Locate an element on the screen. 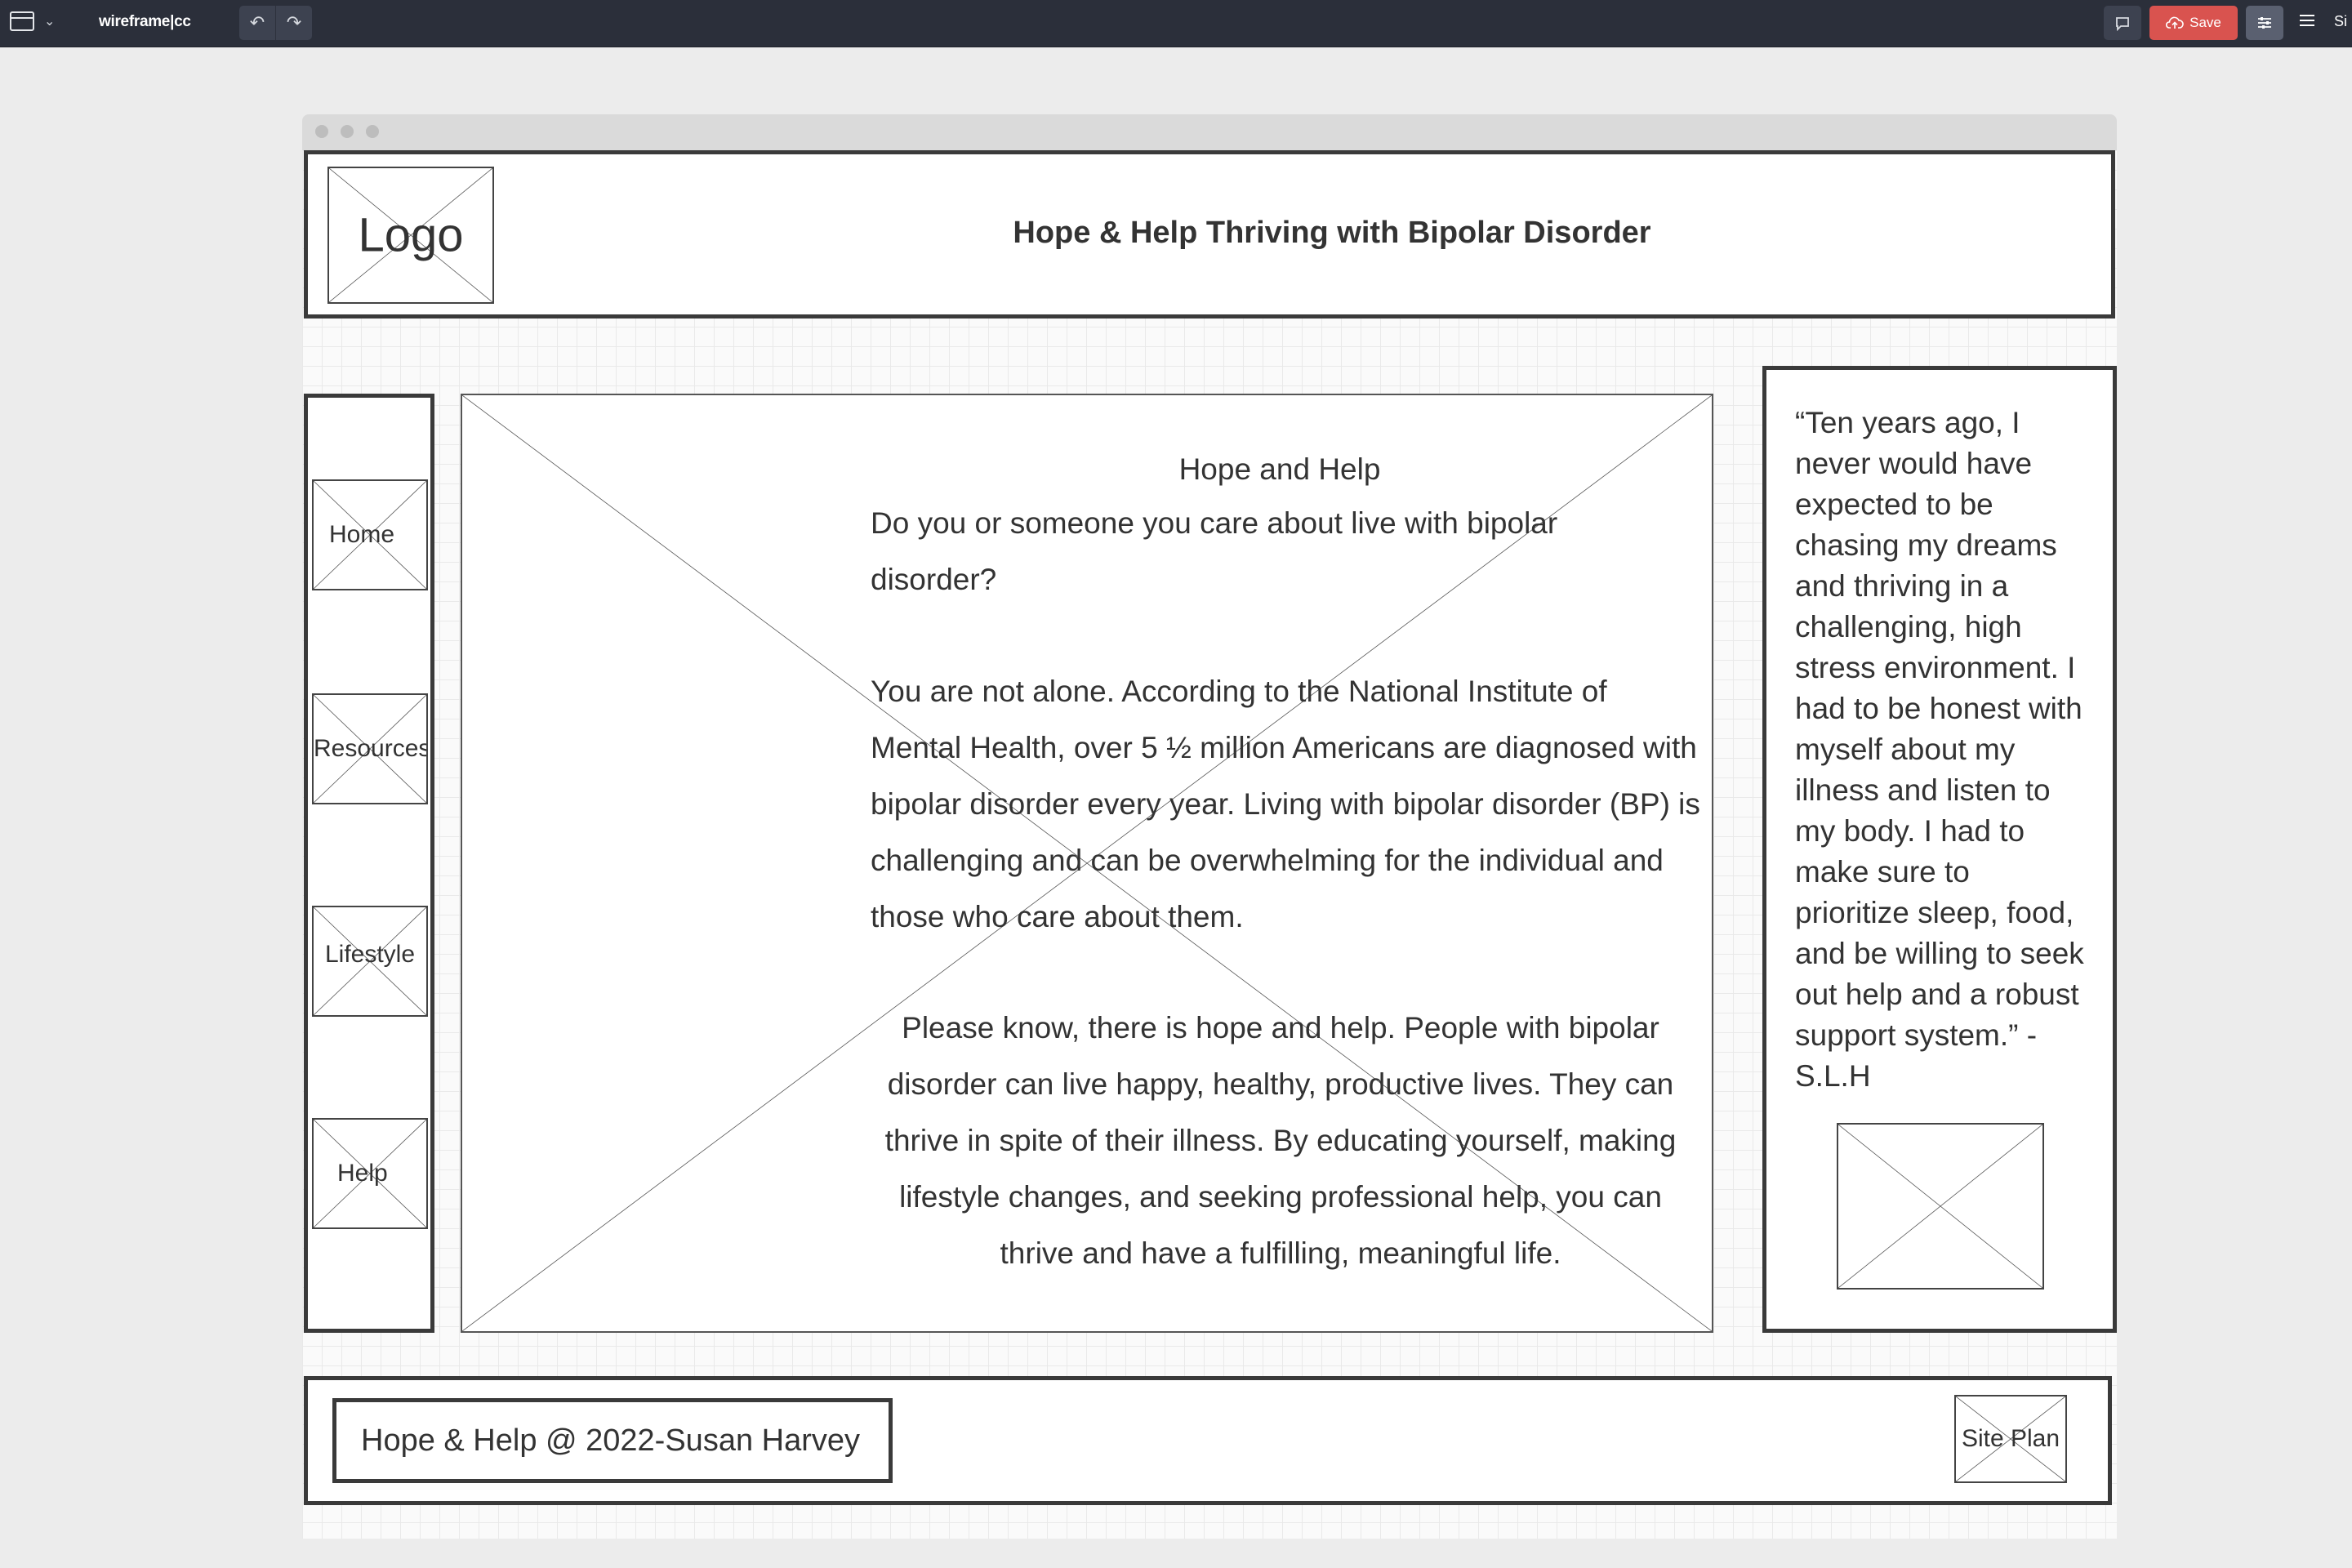 This screenshot has height=1568, width=2352. undo-icon: ↶ is located at coordinates (257, 22).